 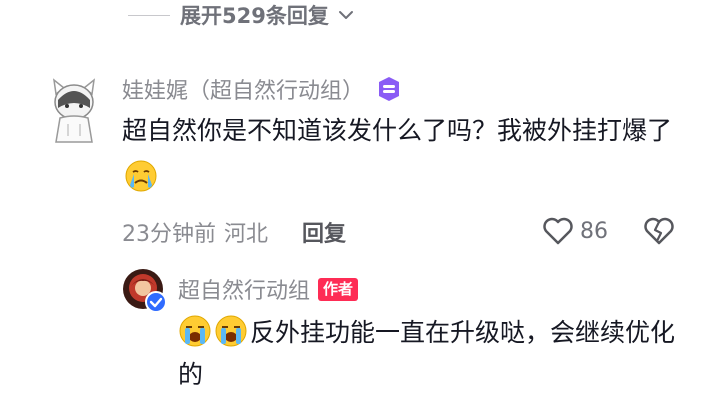 I want to click on reply-body: 反外挂功能一直在升级哒，会继续优化的, so click(x=428, y=354).